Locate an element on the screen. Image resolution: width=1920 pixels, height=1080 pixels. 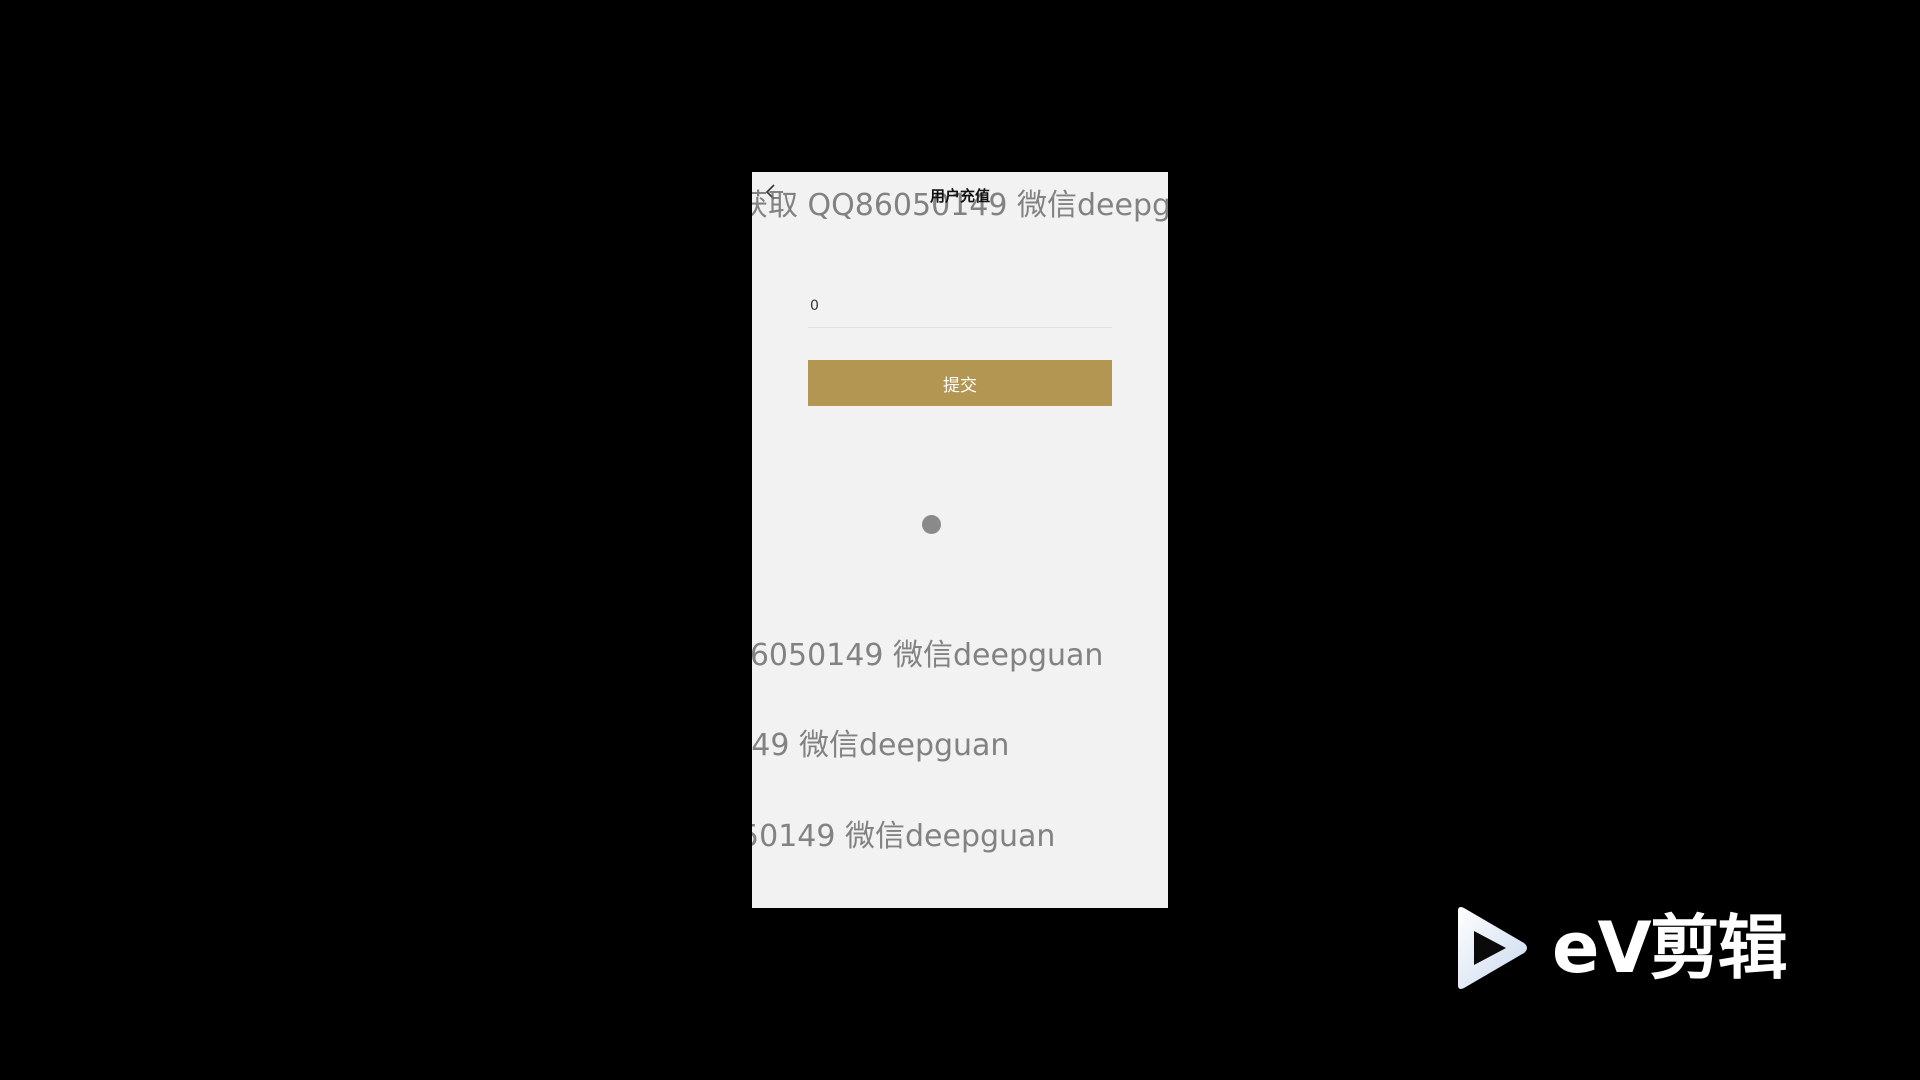
play-icon is located at coordinates (1492, 948).